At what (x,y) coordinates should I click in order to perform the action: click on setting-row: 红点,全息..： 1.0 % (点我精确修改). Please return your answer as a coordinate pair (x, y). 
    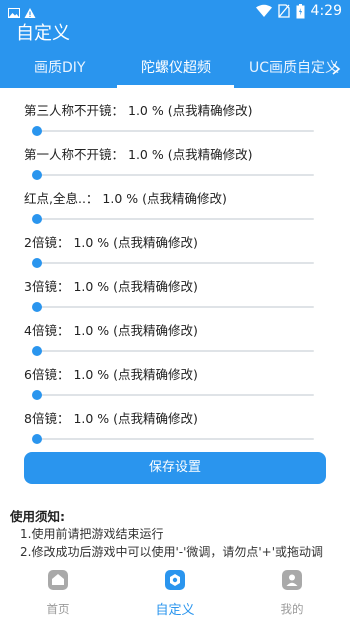
    Looking at the image, I should click on (175, 200).